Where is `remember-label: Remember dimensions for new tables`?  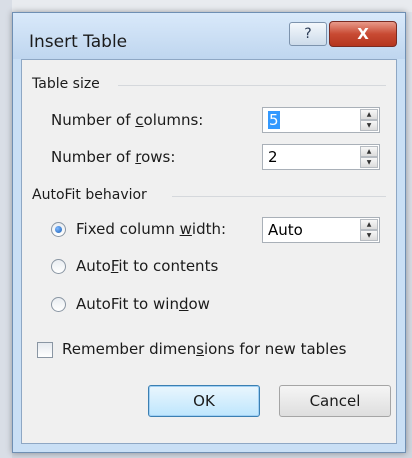 remember-label: Remember dimensions for new tables is located at coordinates (204, 349).